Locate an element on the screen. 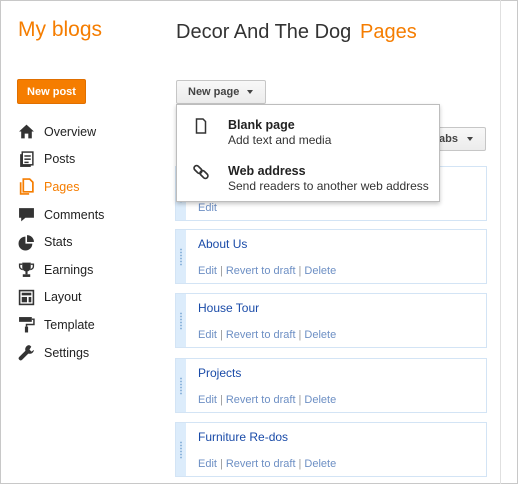 The image size is (518, 484). page-title-link: House Tour is located at coordinates (228, 308).